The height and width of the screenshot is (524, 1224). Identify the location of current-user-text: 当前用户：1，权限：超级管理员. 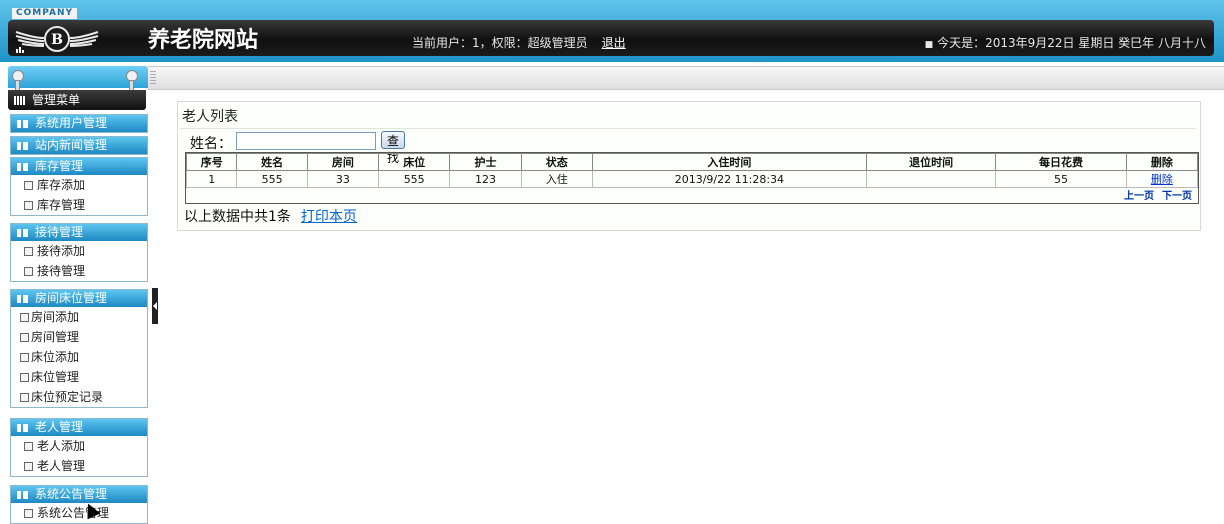
(500, 43).